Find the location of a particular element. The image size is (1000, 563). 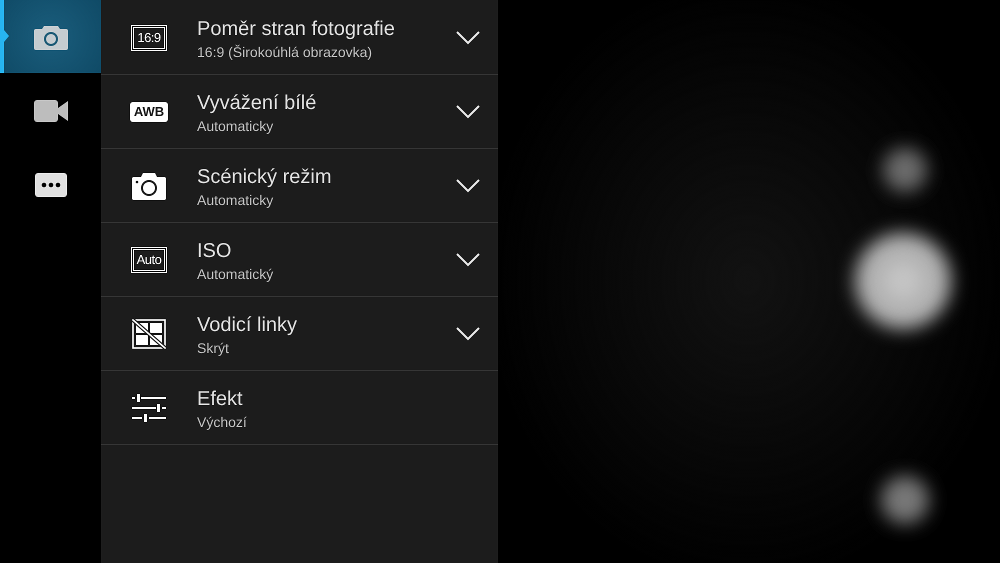

label-icon: 16:9 is located at coordinates (149, 37).